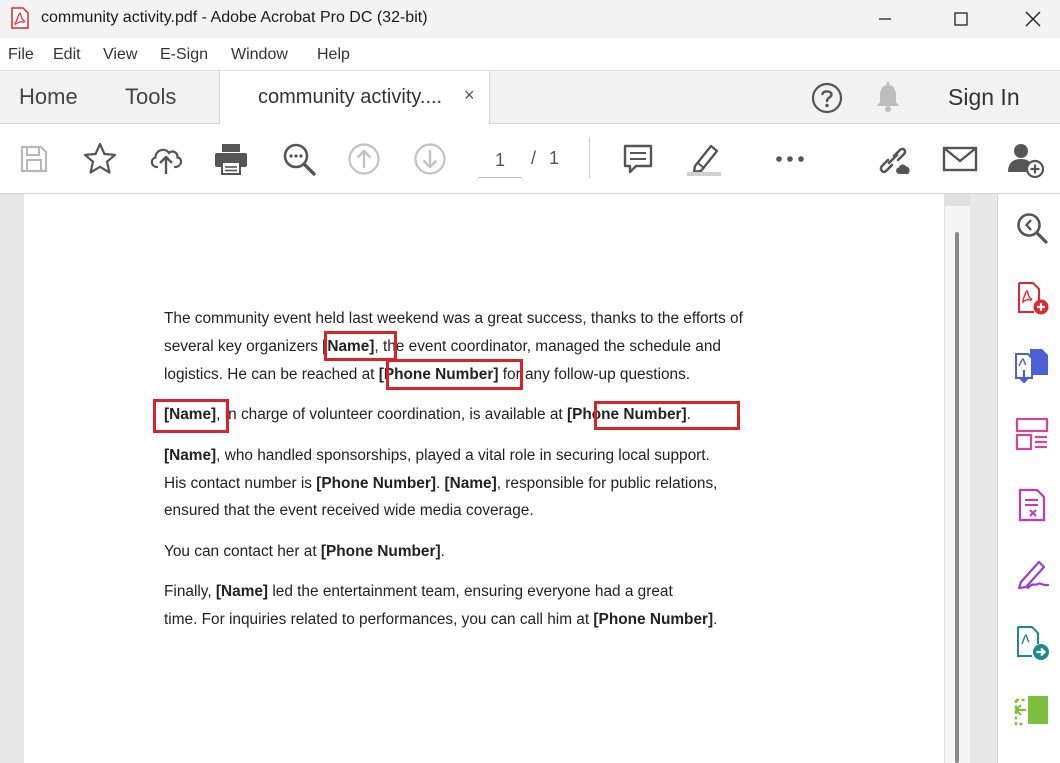 Image resolution: width=1060 pixels, height=763 pixels. I want to click on share-link-button, so click(894, 159).